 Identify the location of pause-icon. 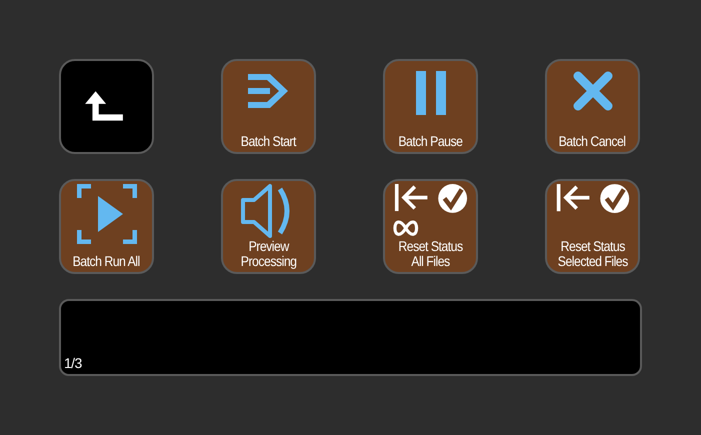
(431, 93).